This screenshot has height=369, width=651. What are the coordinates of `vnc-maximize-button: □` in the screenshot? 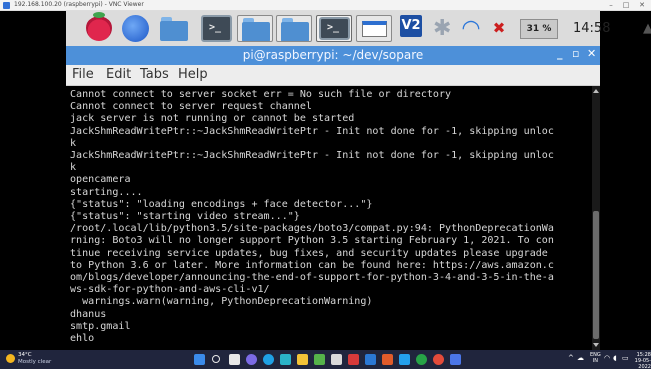 It's located at (626, 5).